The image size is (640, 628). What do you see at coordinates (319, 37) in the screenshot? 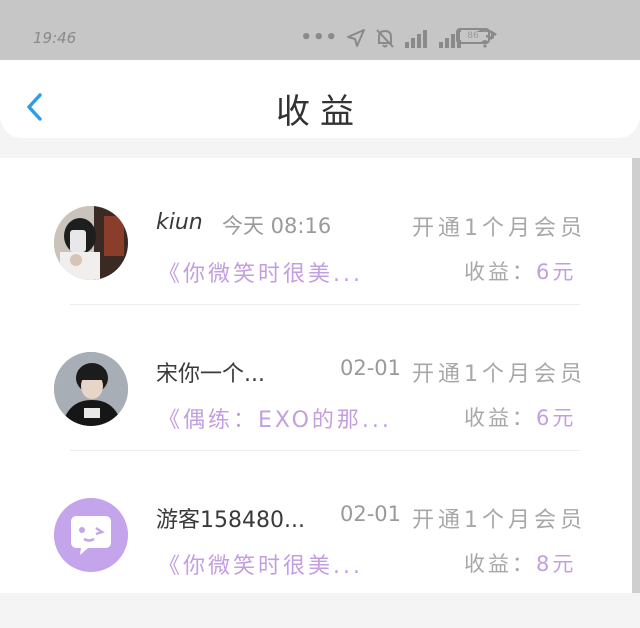
I see `dots-icon: •••` at bounding box center [319, 37].